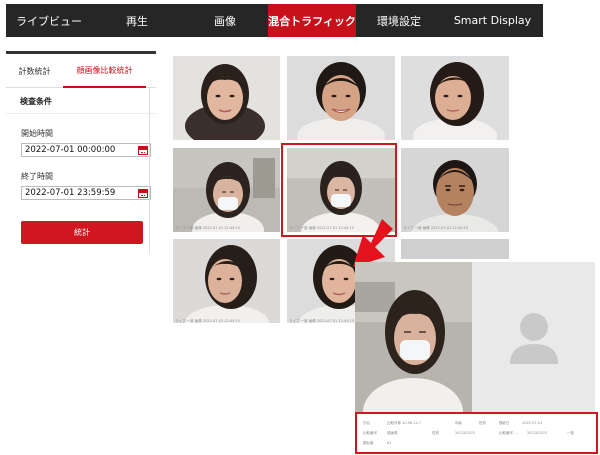  What do you see at coordinates (458, 423) in the screenshot?
I see `info-field: 年齢` at bounding box center [458, 423].